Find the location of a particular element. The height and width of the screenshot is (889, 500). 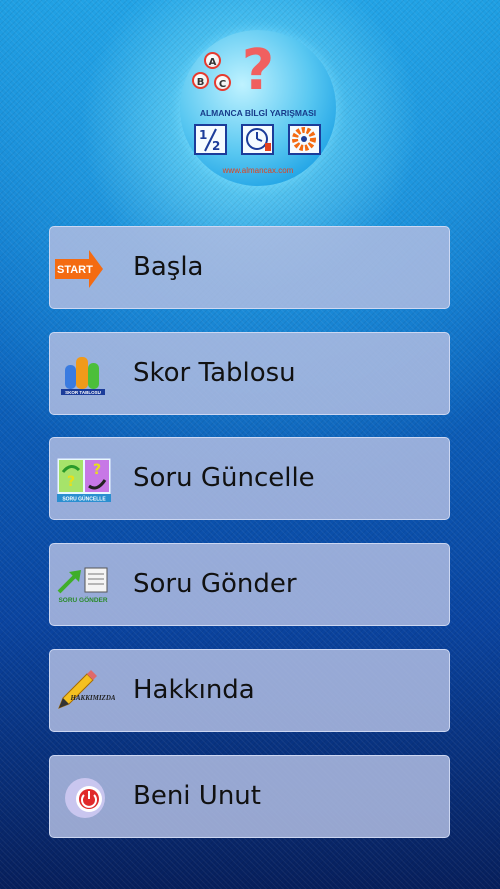

start-icon-label: START is located at coordinates (75, 270).